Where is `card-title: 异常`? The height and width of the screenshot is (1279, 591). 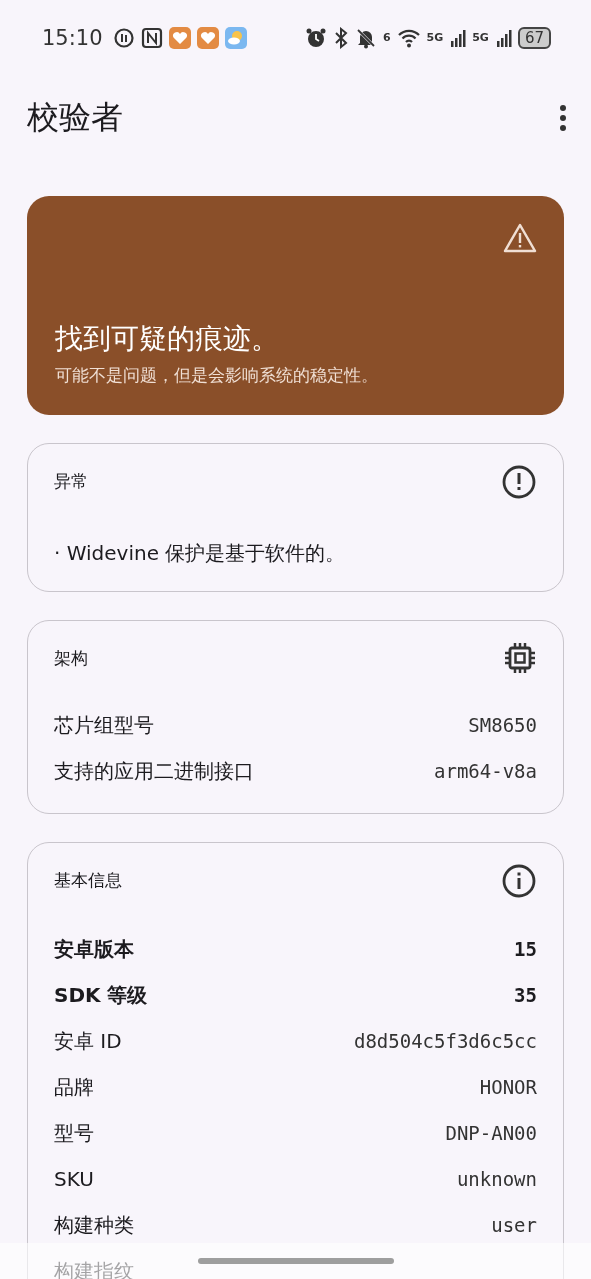
card-title: 异常 is located at coordinates (71, 481).